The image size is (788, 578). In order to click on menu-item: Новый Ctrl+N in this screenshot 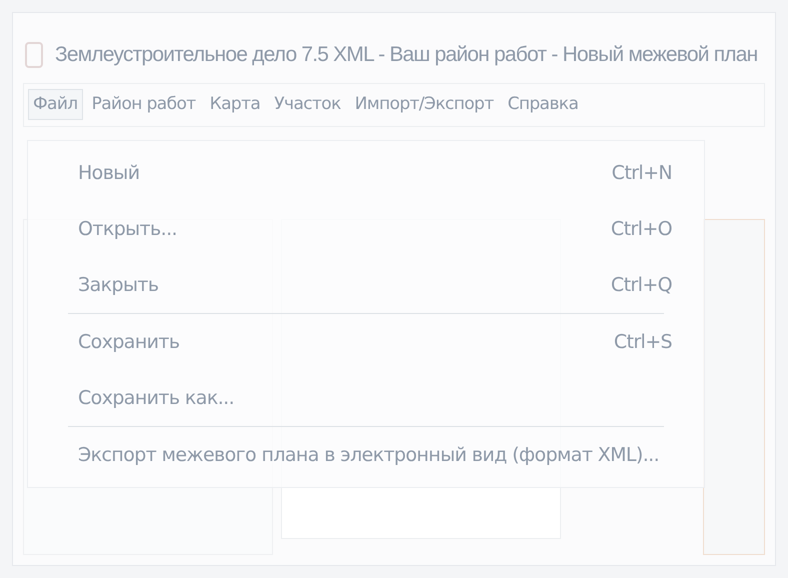, I will do `click(366, 173)`.